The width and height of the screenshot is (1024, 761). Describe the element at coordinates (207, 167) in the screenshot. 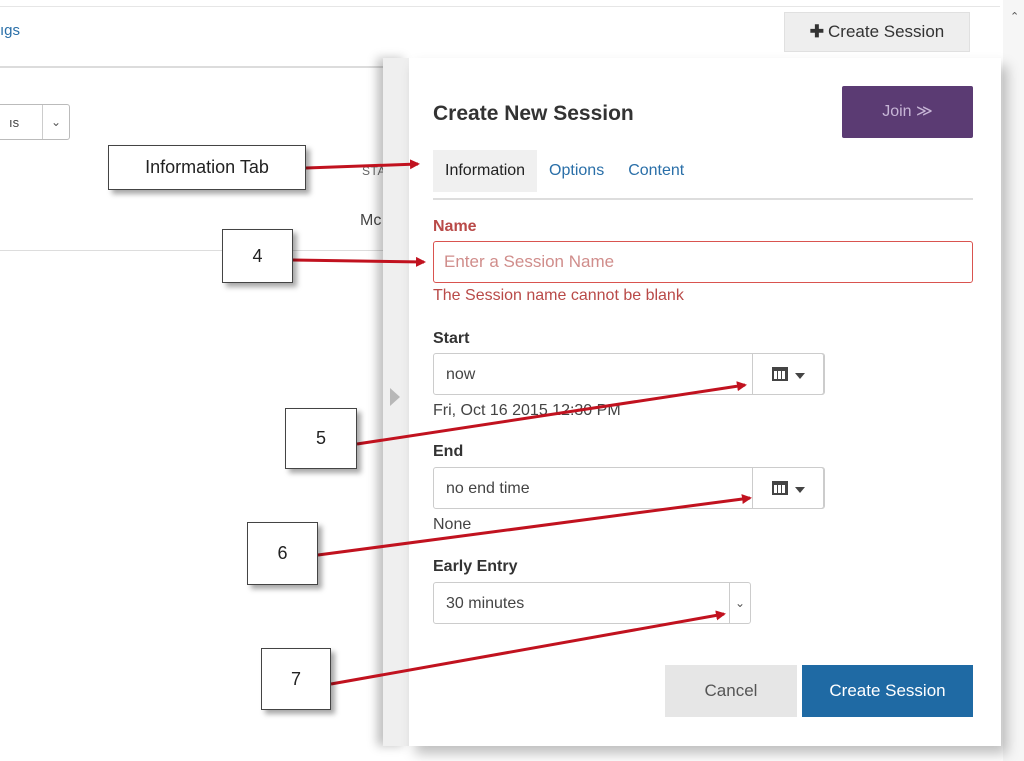

I see `callout-information-tab: Information Tab` at that location.